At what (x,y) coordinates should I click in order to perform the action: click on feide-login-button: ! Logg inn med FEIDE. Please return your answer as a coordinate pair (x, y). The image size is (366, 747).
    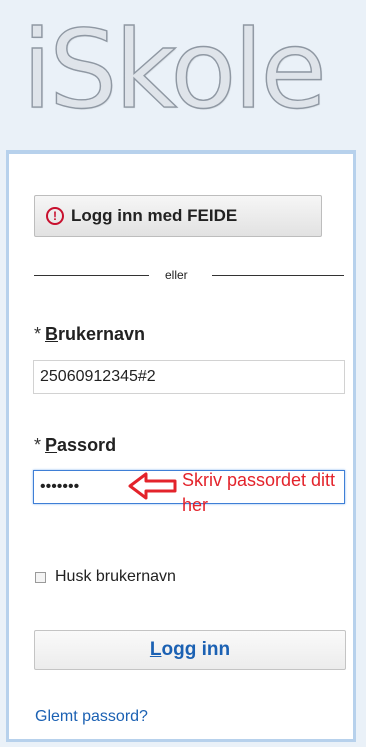
    Looking at the image, I should click on (178, 216).